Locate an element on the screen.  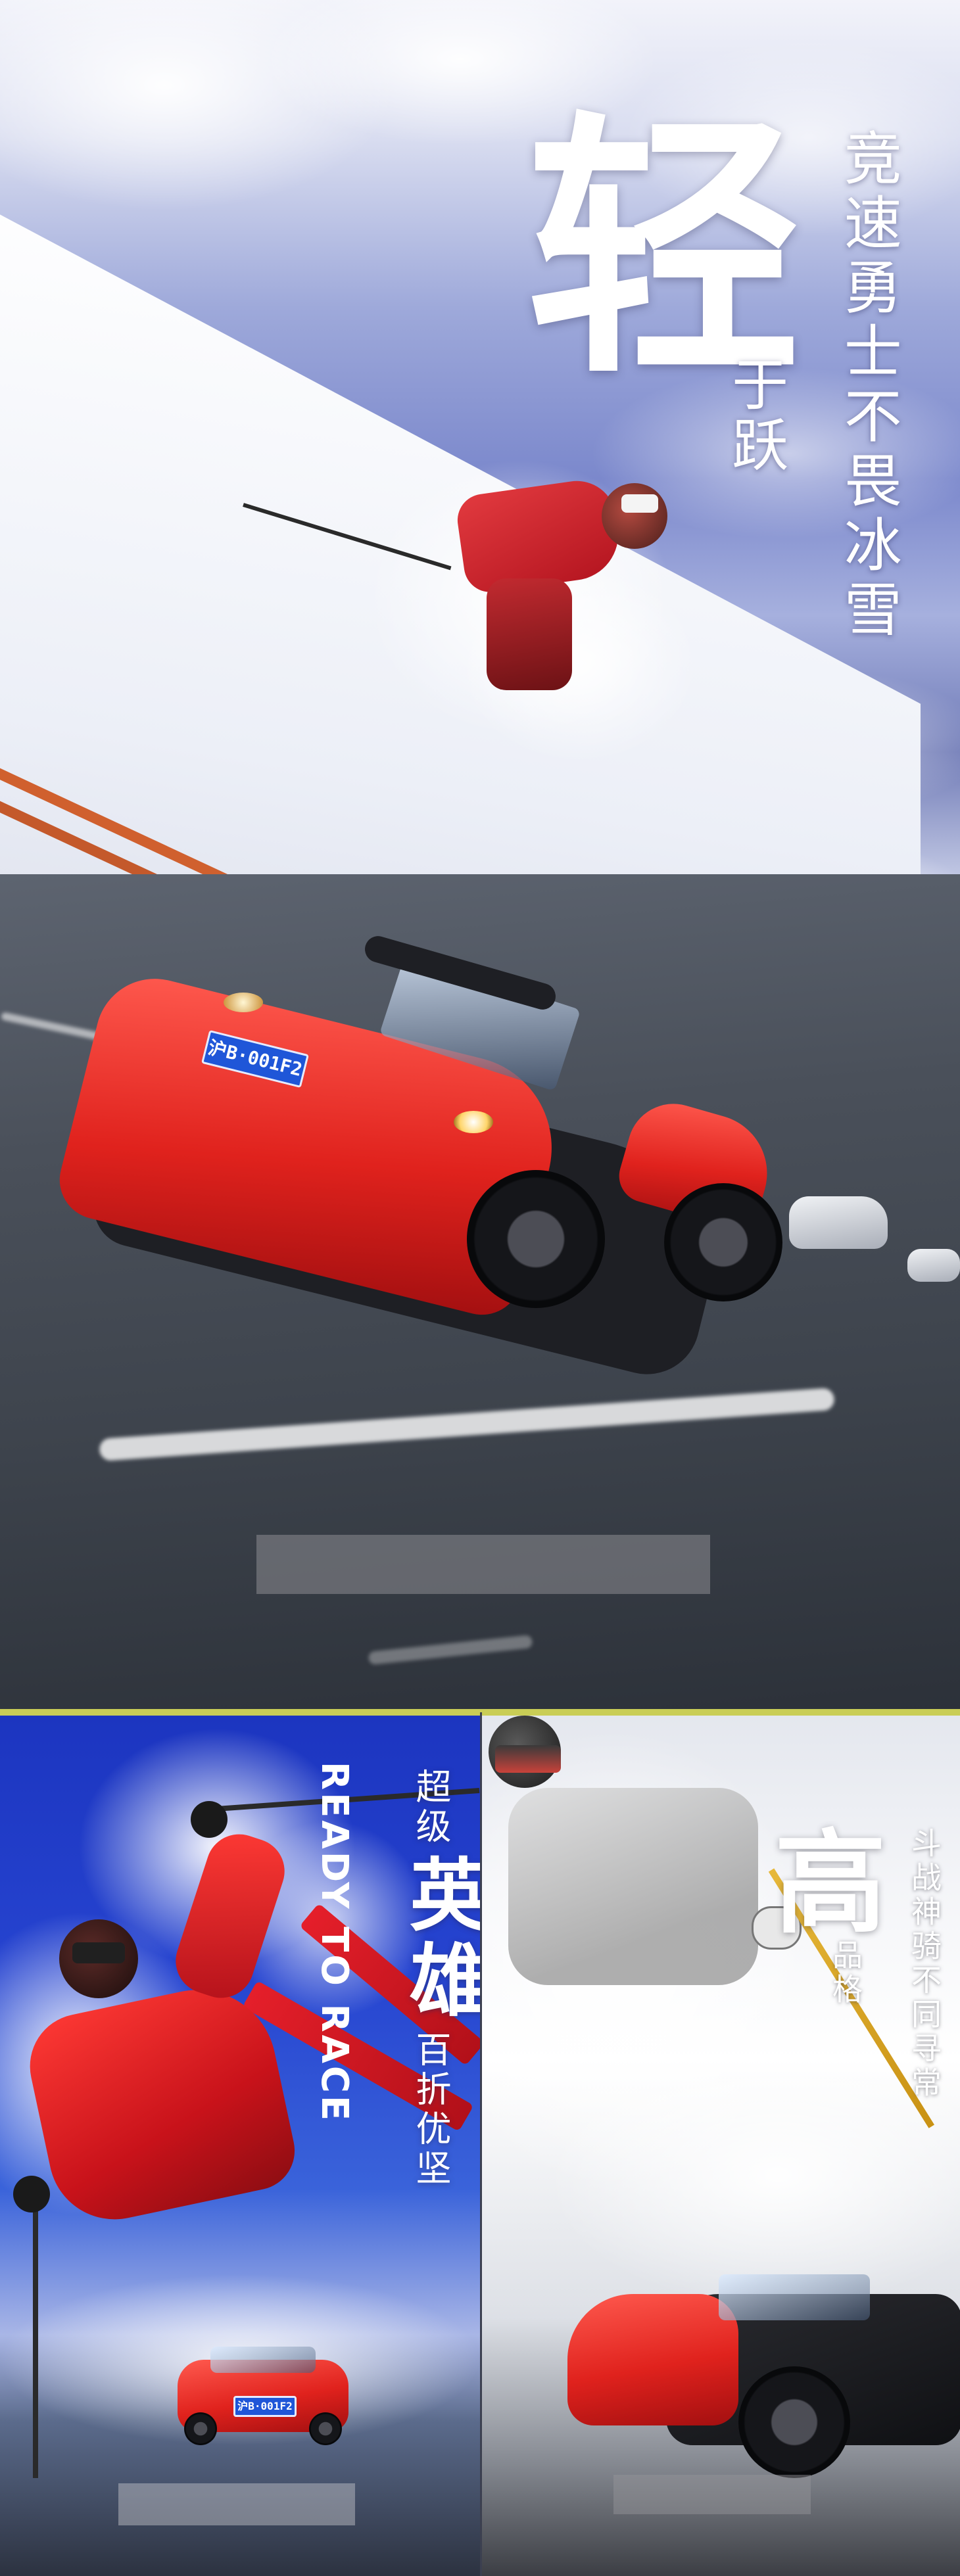
red-sports-car is located at coordinates (763, 2373).